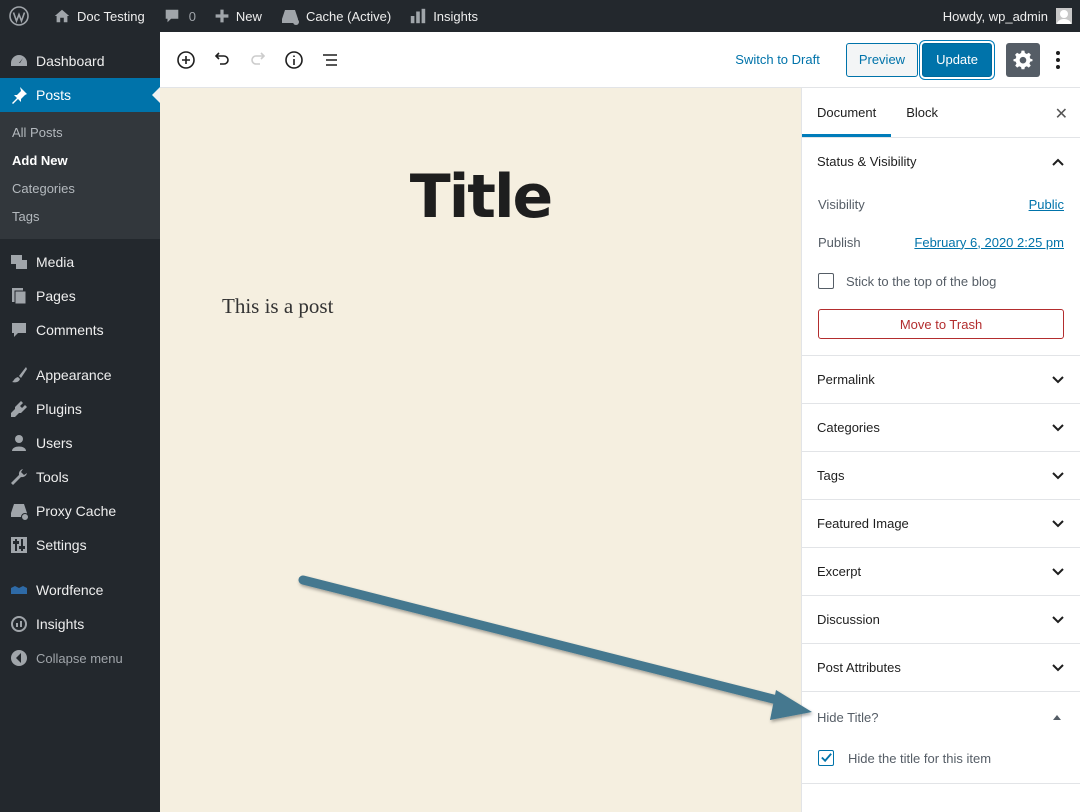 This screenshot has height=812, width=1080. What do you see at coordinates (80, 375) in the screenshot?
I see `menu-appearance: Appearance` at bounding box center [80, 375].